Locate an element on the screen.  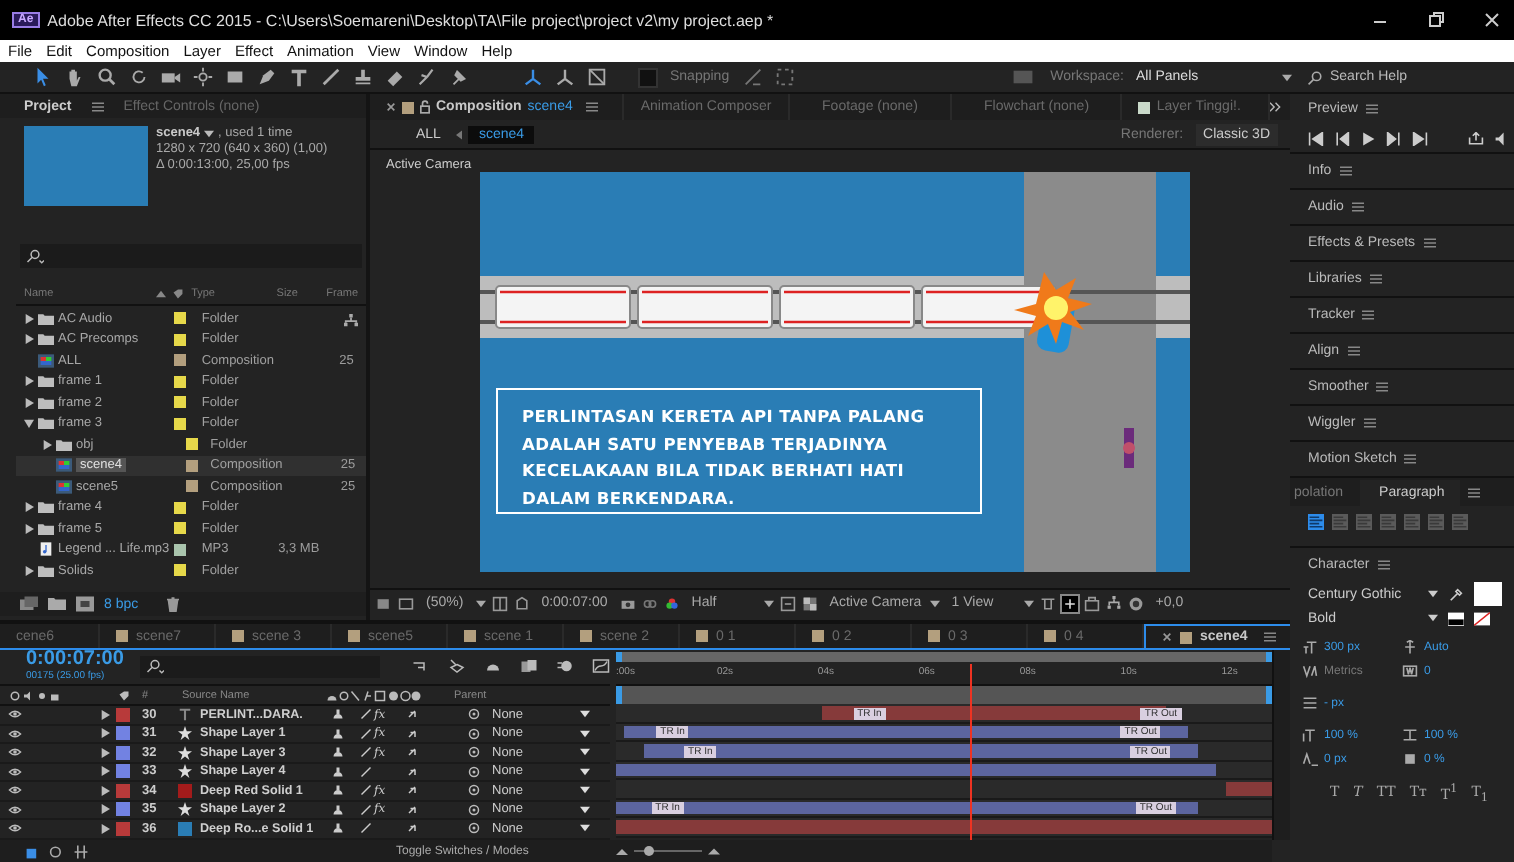
exposure-icon is located at coordinates (1135, 603).